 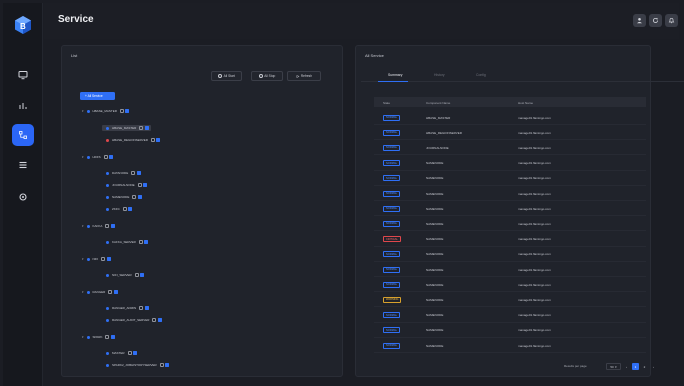 What do you see at coordinates (98, 157) in the screenshot?
I see `tree-group: ▾ HDFS` at bounding box center [98, 157].